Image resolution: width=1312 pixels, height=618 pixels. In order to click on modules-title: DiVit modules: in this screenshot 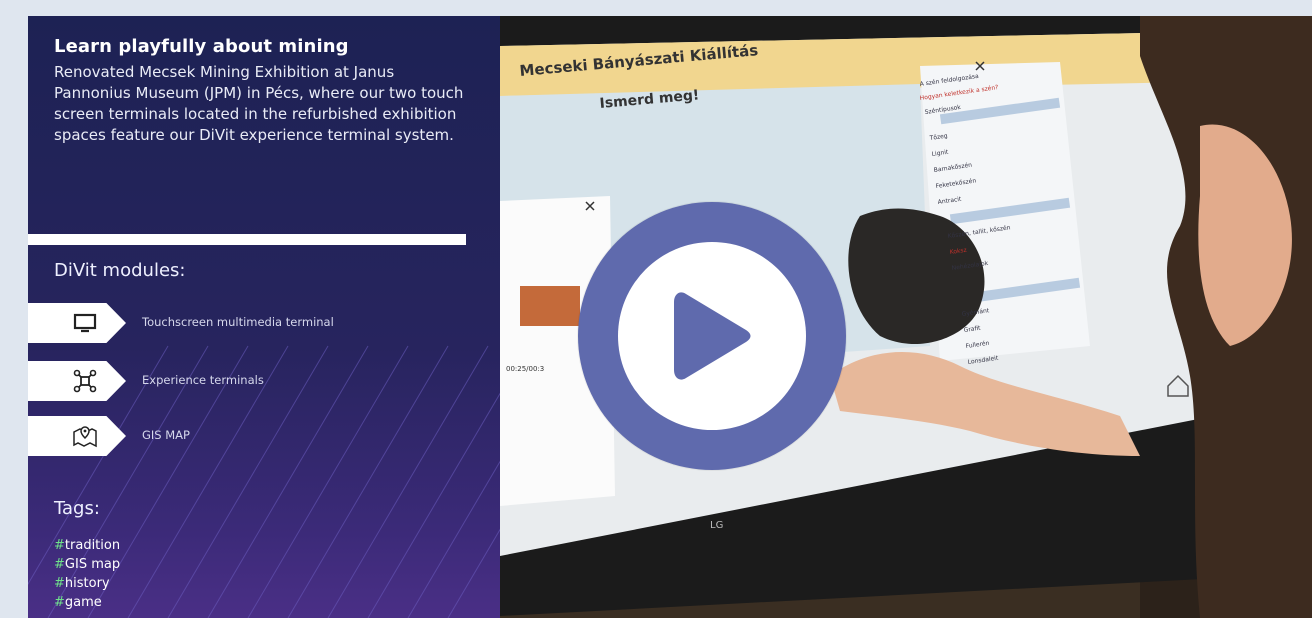, I will do `click(120, 270)`.